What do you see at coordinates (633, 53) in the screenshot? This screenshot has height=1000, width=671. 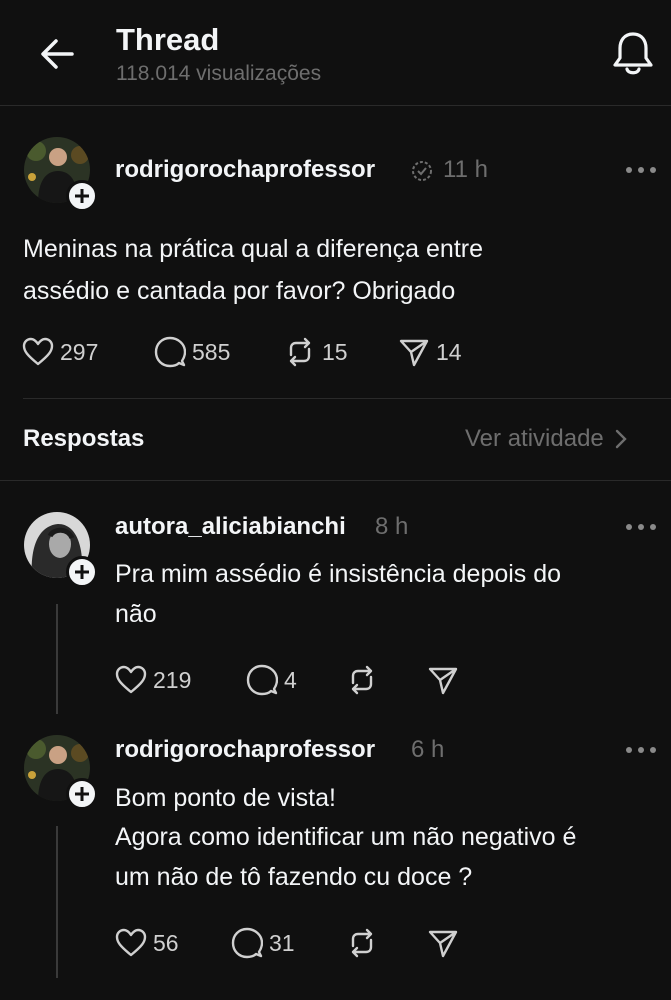 I see `bell-icon` at bounding box center [633, 53].